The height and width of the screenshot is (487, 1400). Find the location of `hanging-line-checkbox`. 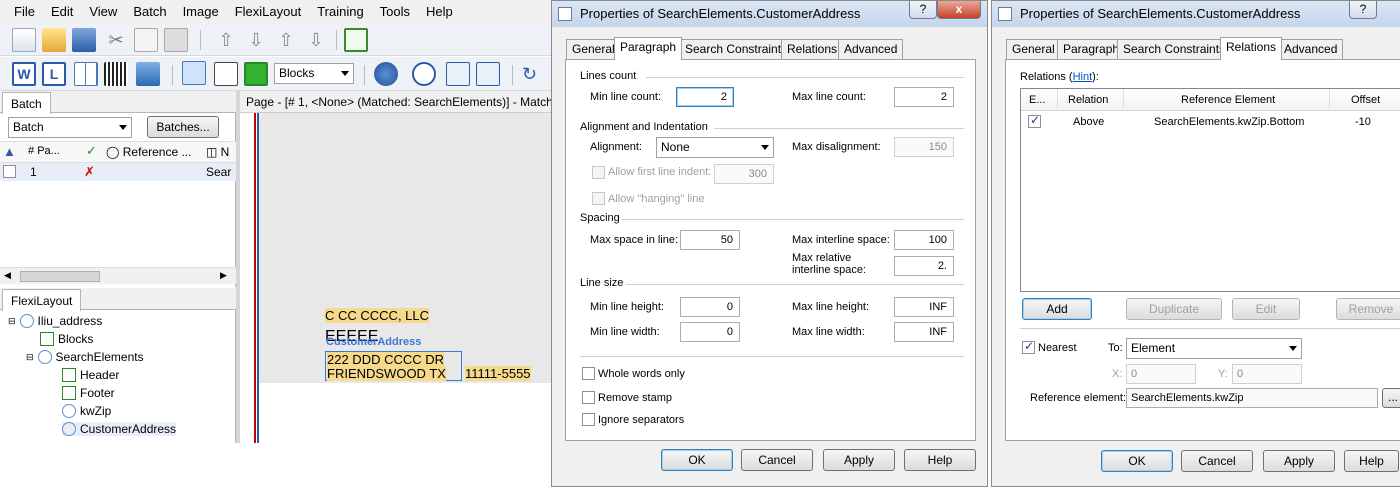

hanging-line-checkbox is located at coordinates (598, 198).